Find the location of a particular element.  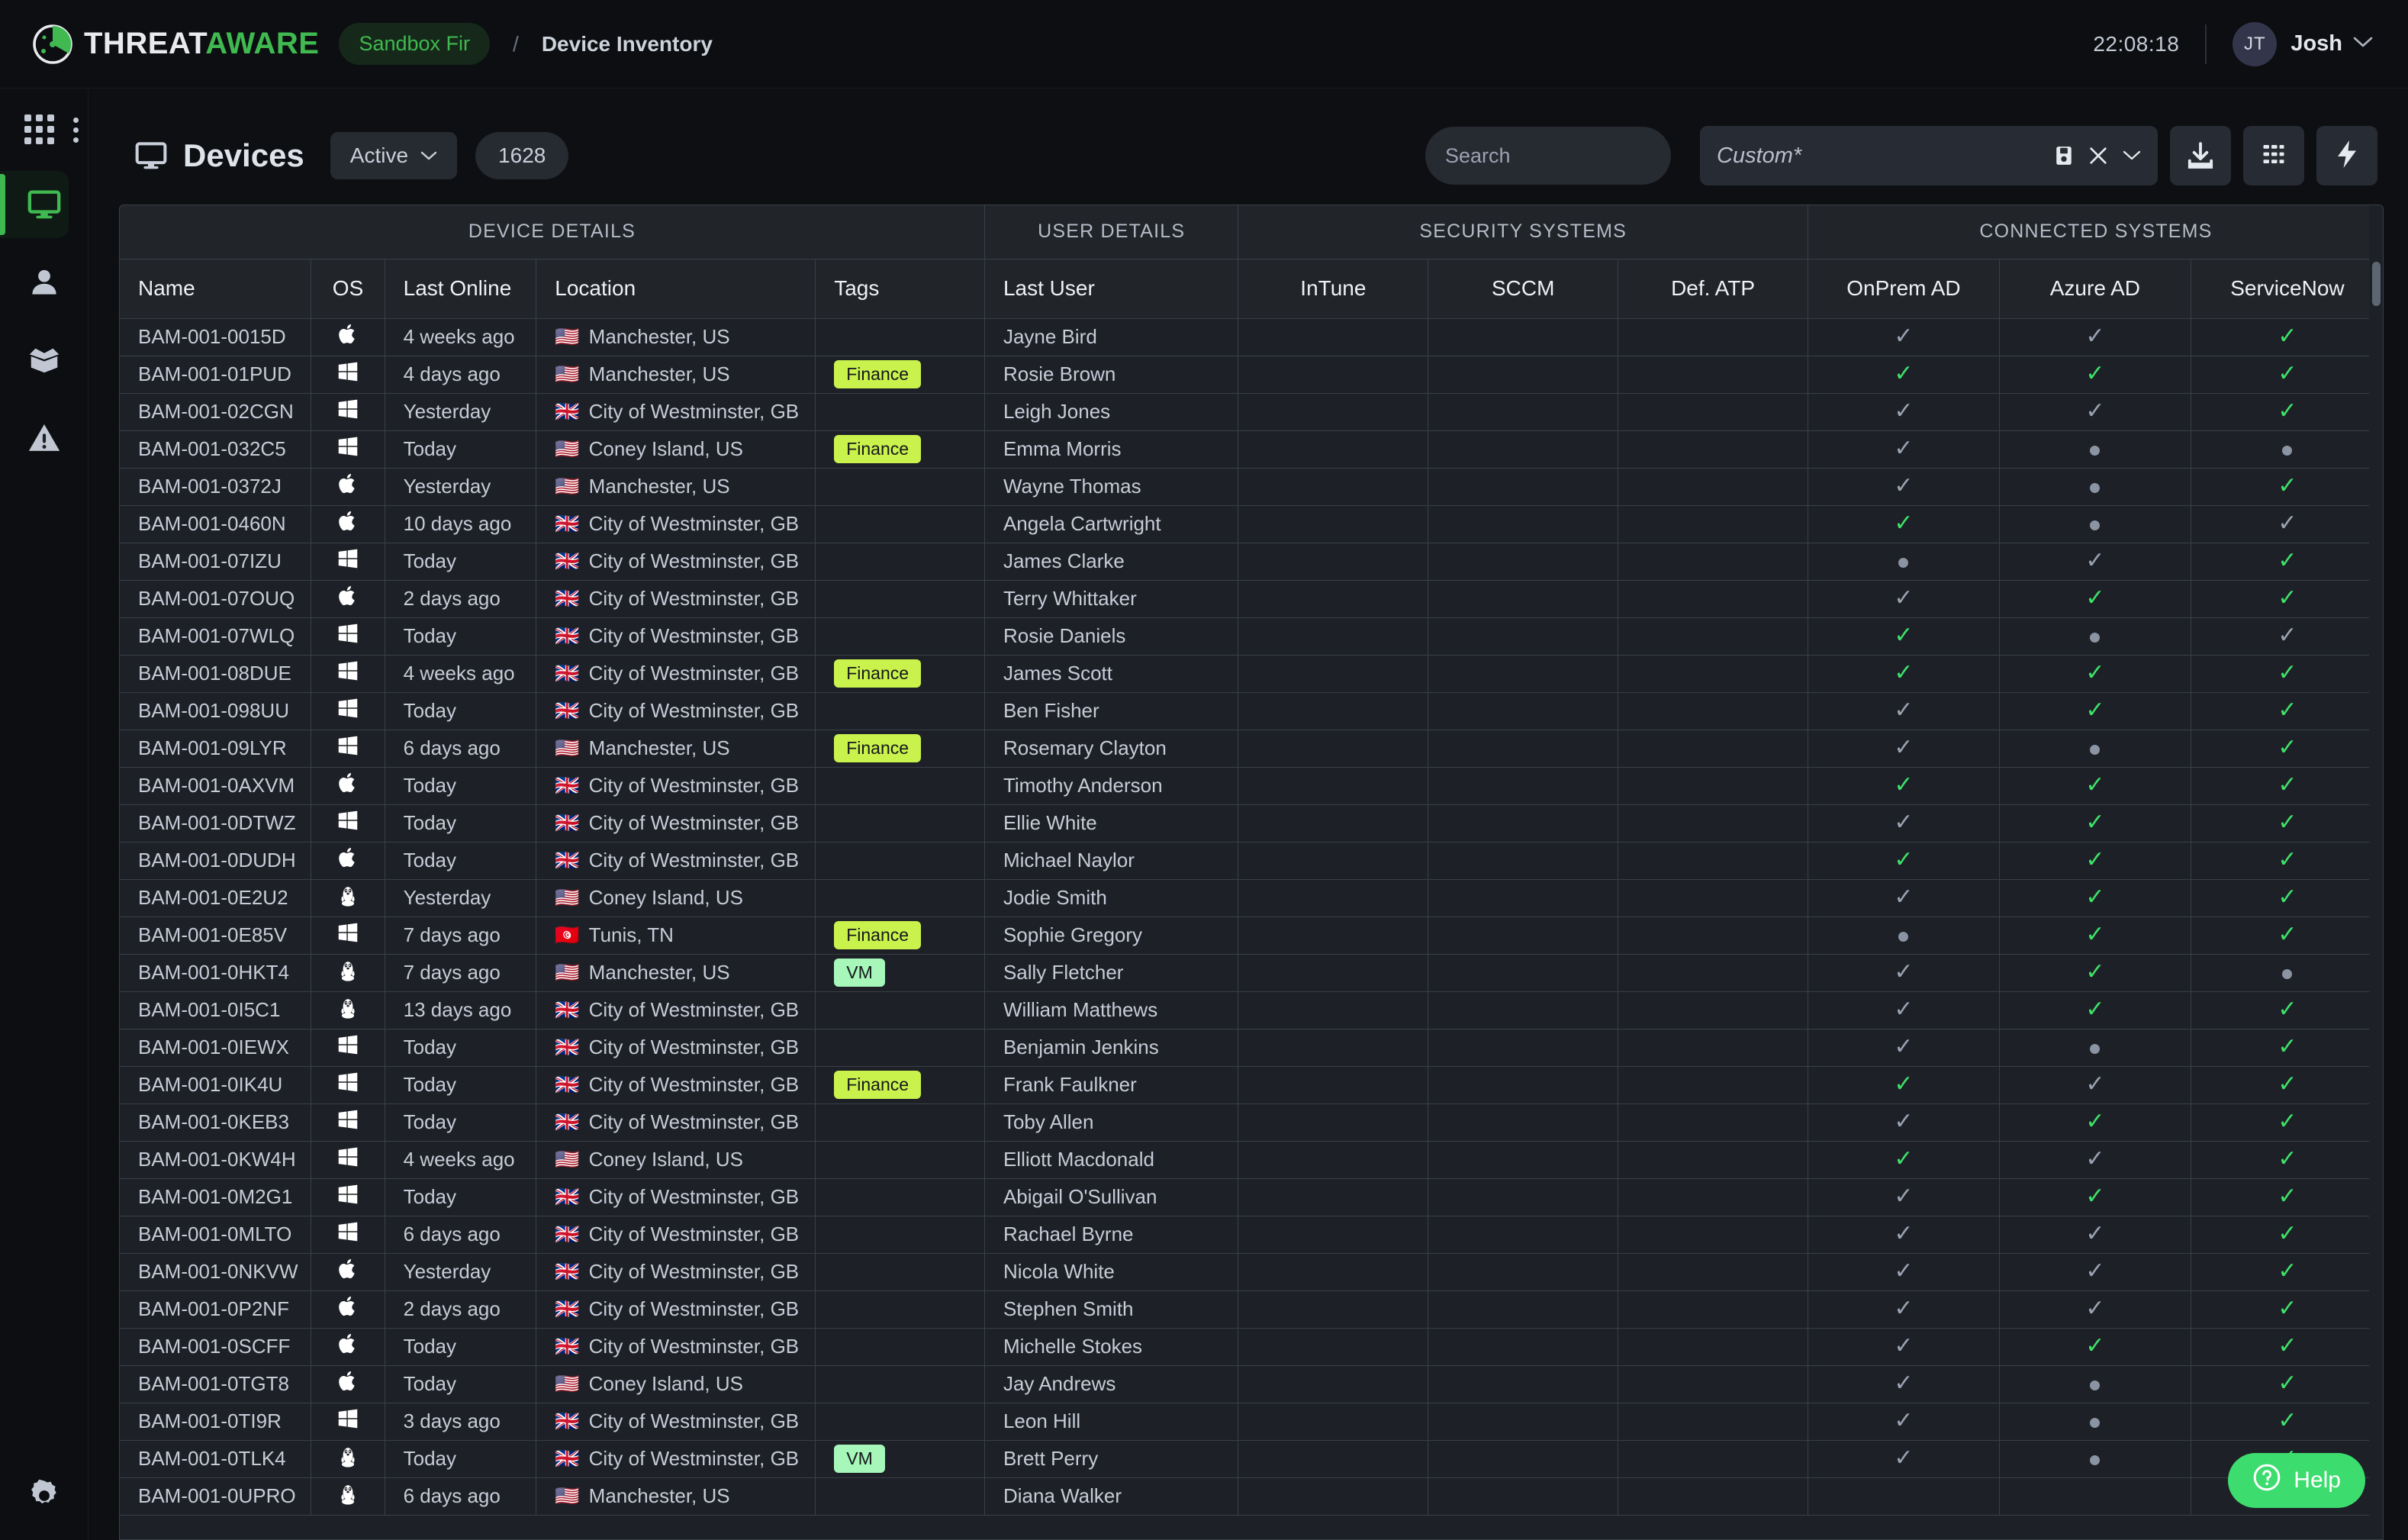

column-header-onprem-ad: OnPrem AD is located at coordinates (1904, 289).